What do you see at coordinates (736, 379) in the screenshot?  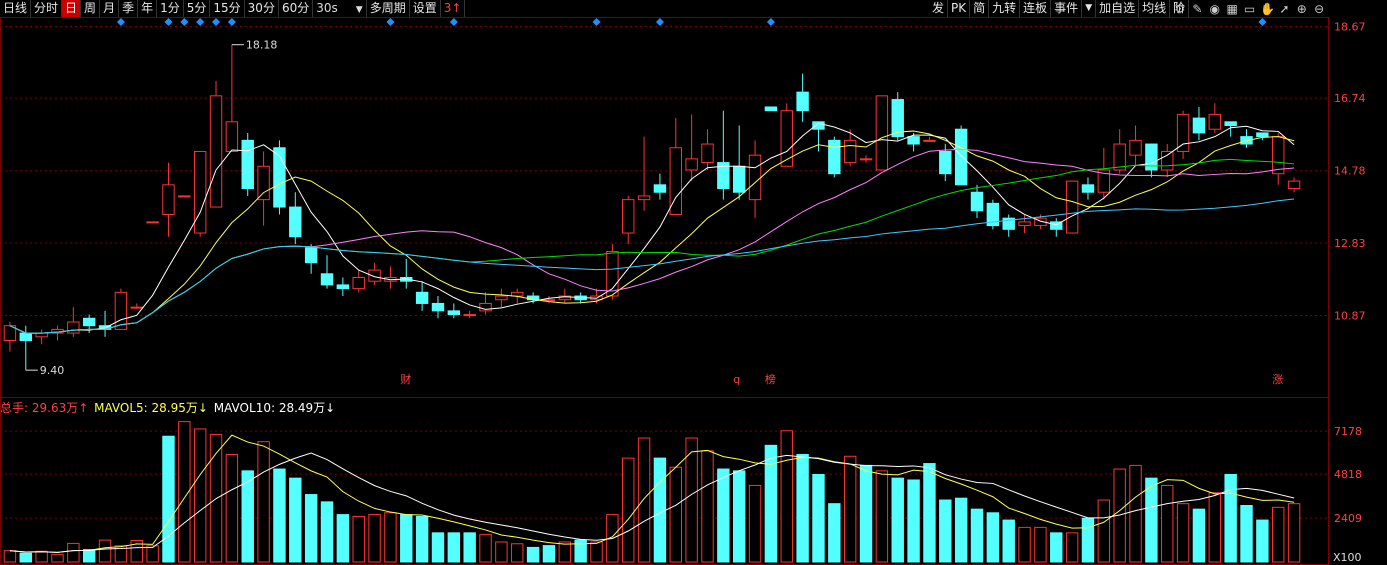 I see `event-marker: q` at bounding box center [736, 379].